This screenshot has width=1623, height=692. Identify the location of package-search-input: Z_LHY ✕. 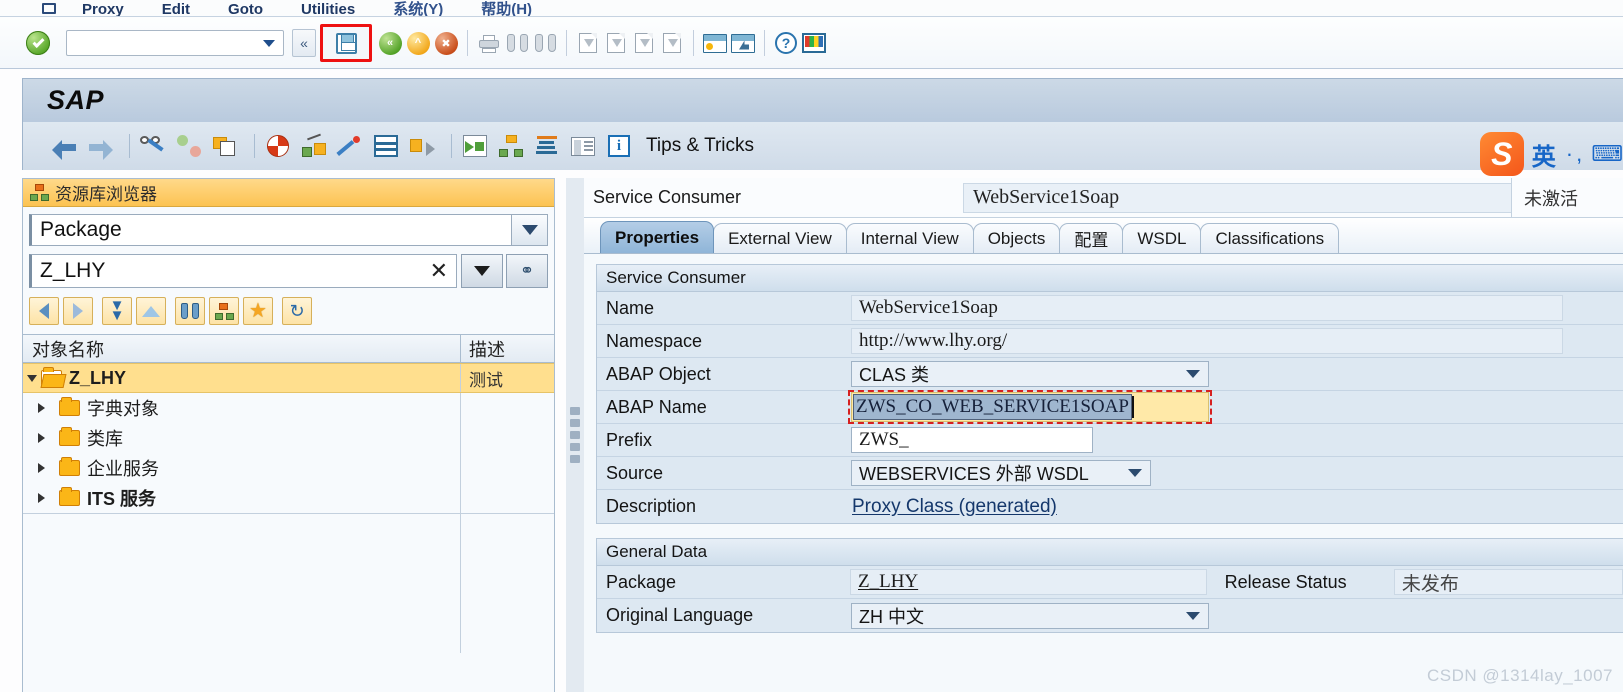
(243, 271).